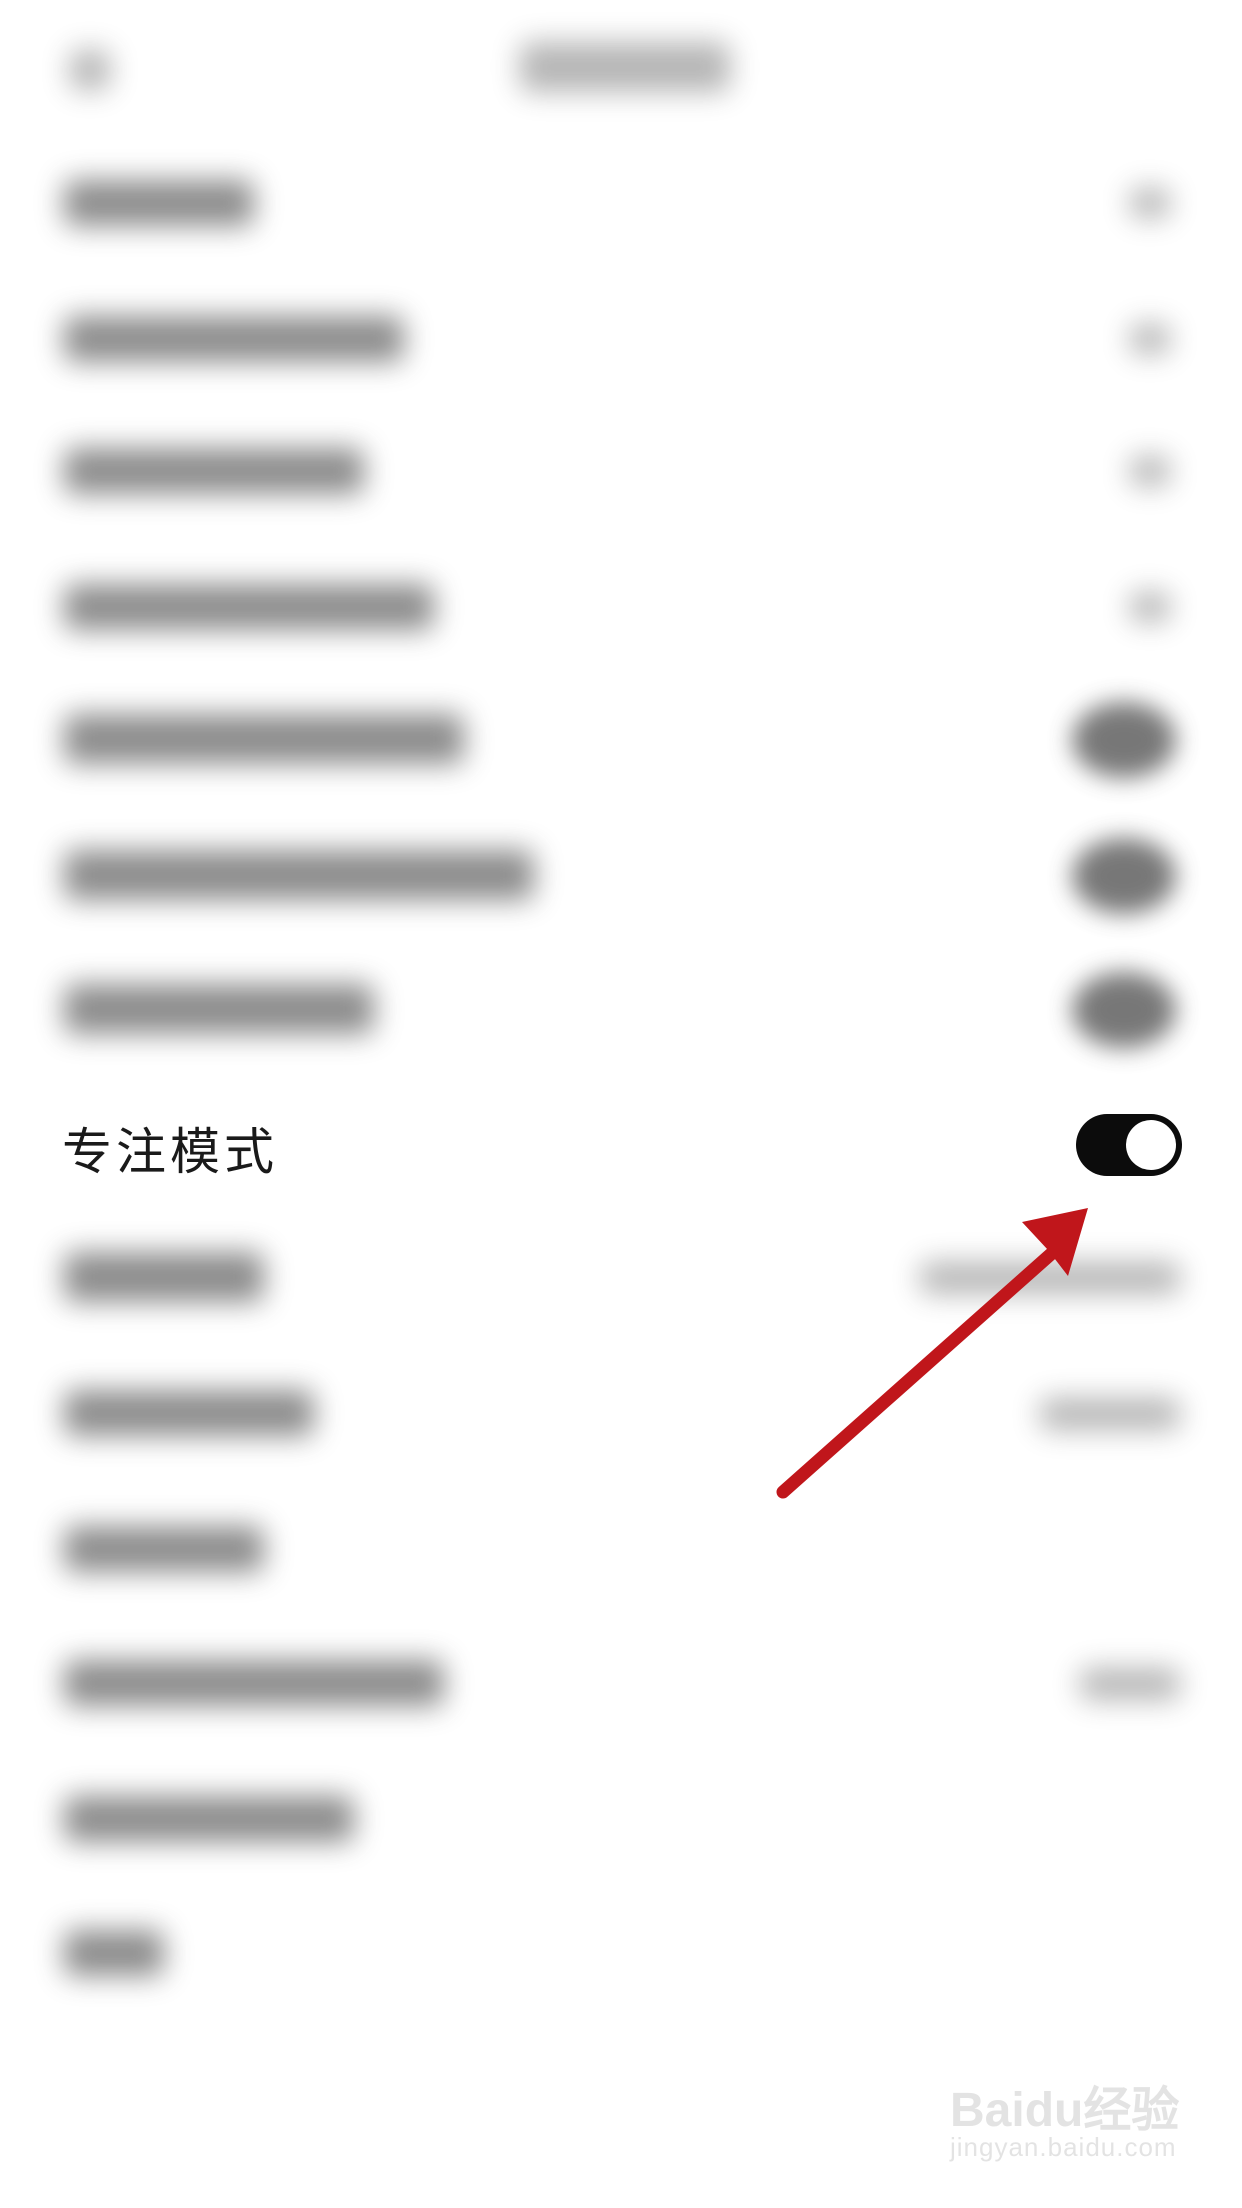  Describe the element at coordinates (625, 67) in the screenshot. I see `page-title` at that location.